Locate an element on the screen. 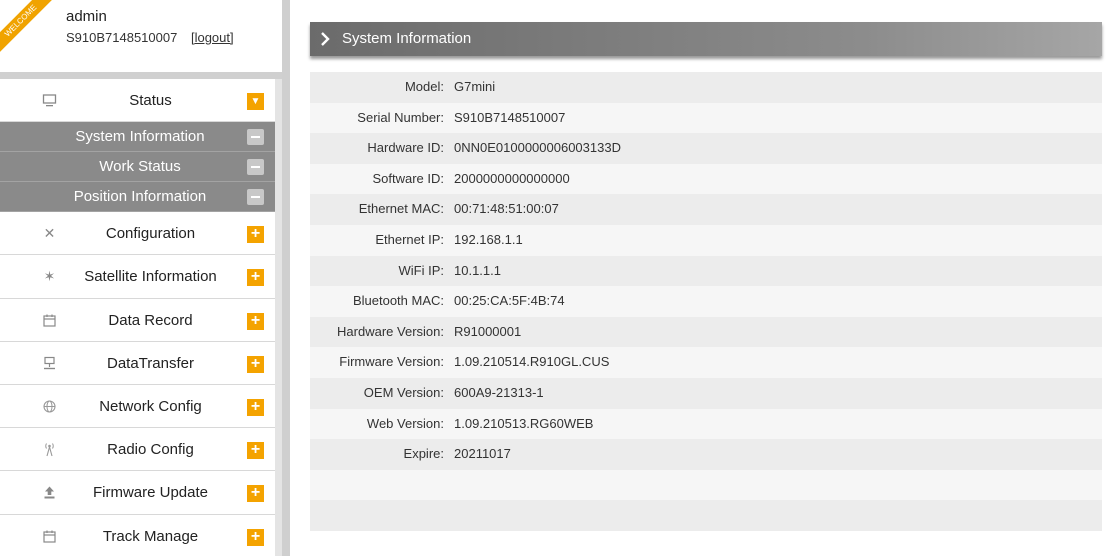 The height and width of the screenshot is (556, 1108). info-row: Bluetooth MAC: 00:25:CA:5F:4B:74 is located at coordinates (706, 301).